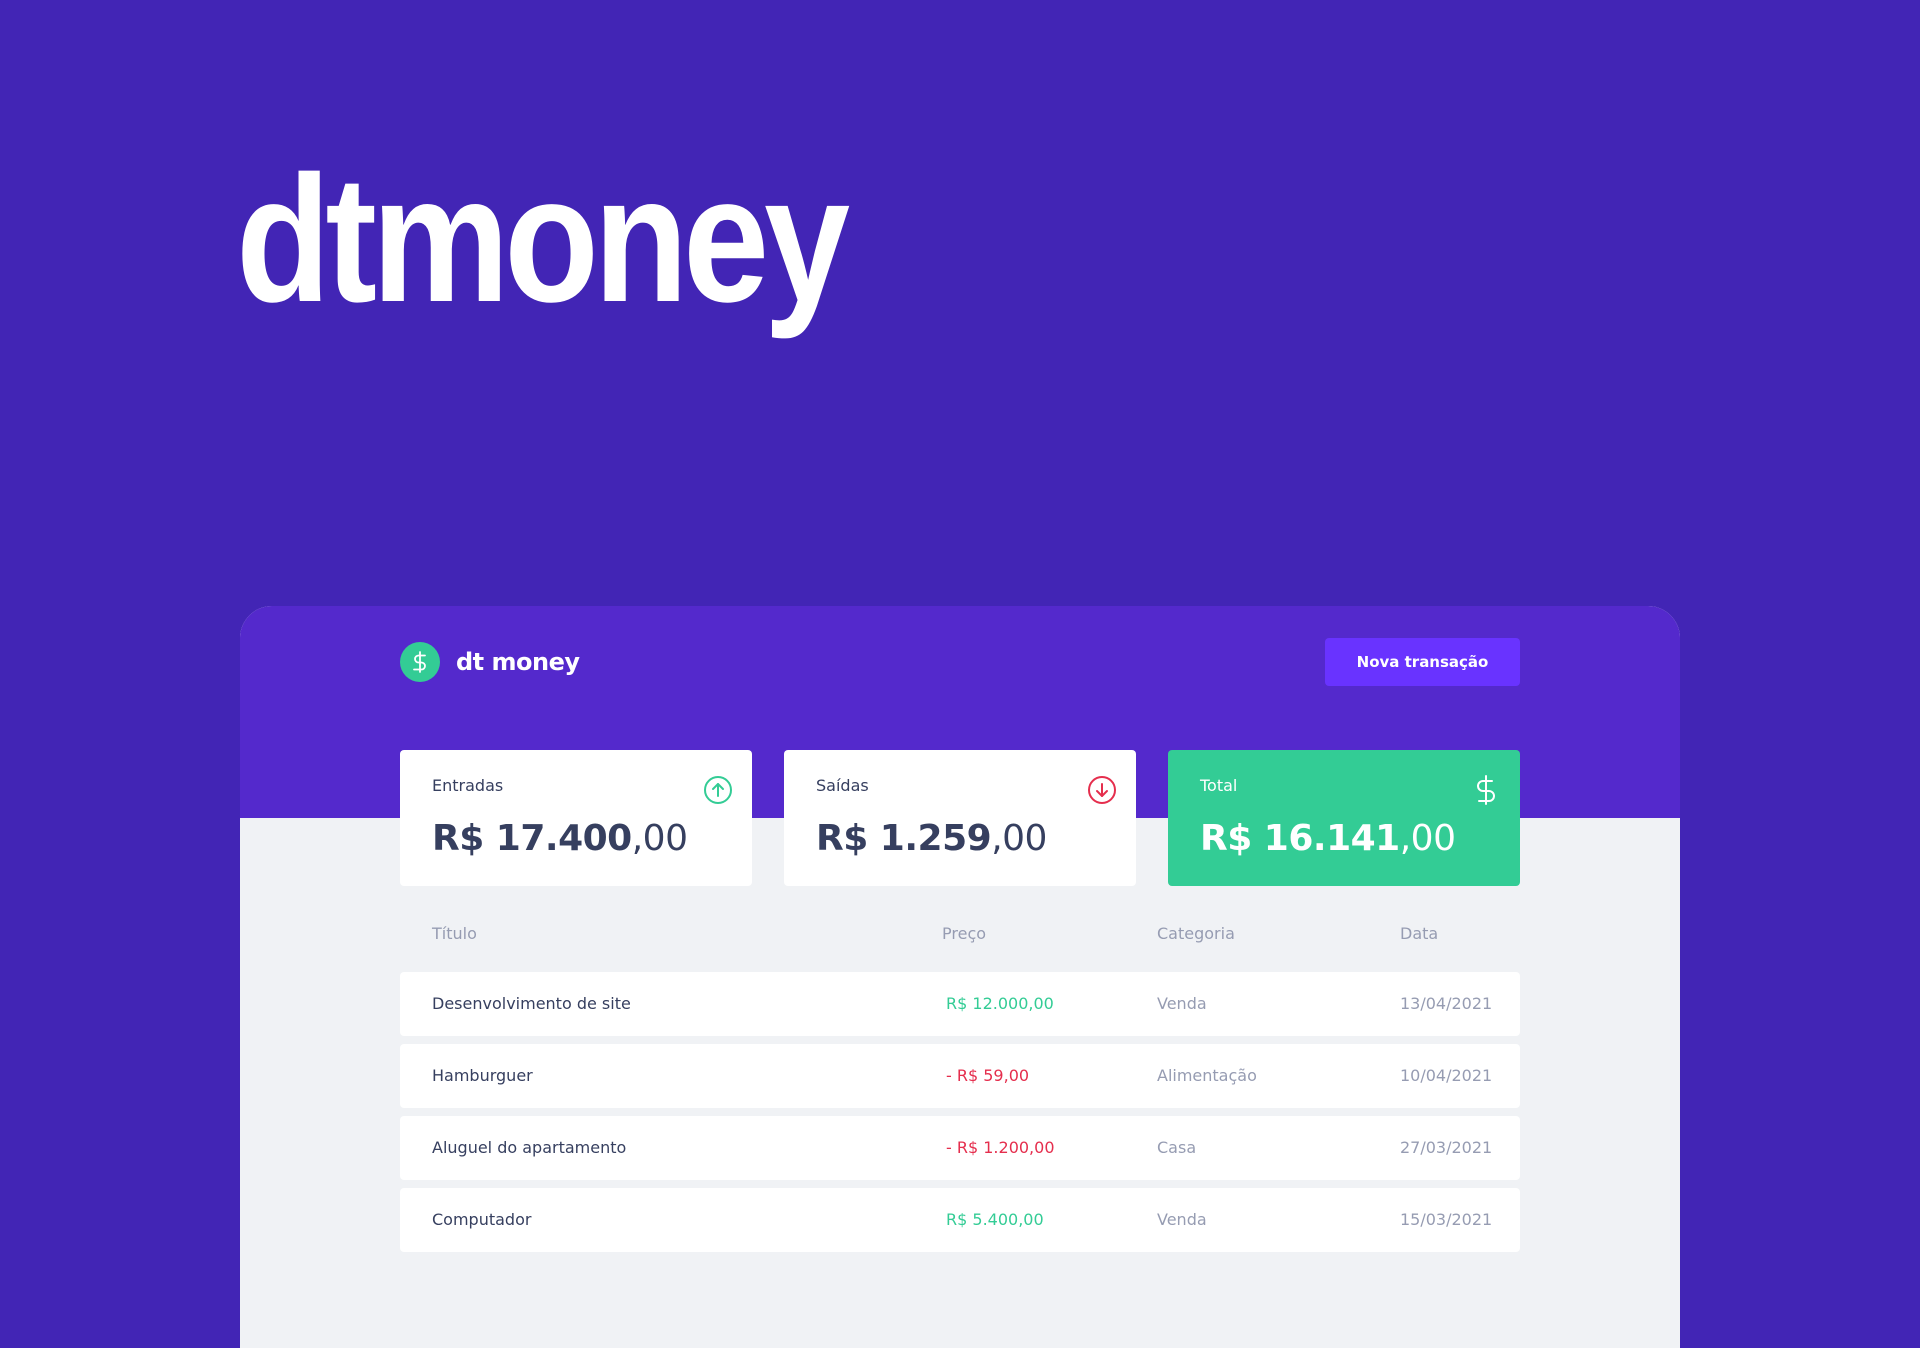  What do you see at coordinates (1300, 838) in the screenshot?
I see `total-amount-main: R$ 16.141` at bounding box center [1300, 838].